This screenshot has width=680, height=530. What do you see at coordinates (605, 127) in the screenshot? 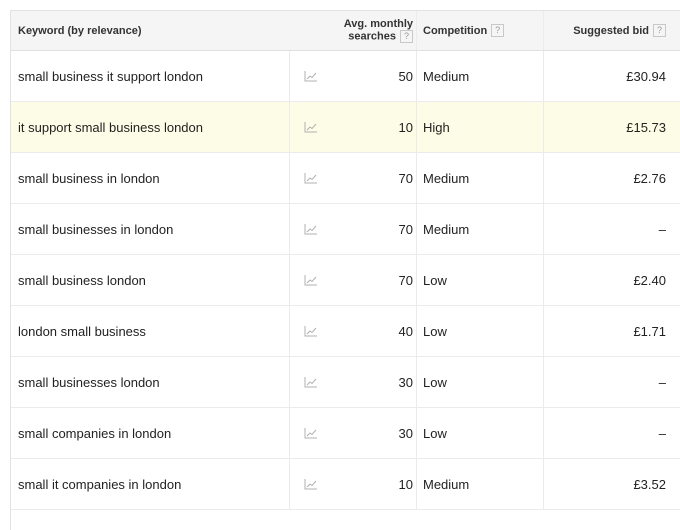
I see `suggested-bid-cell: £15.73` at bounding box center [605, 127].